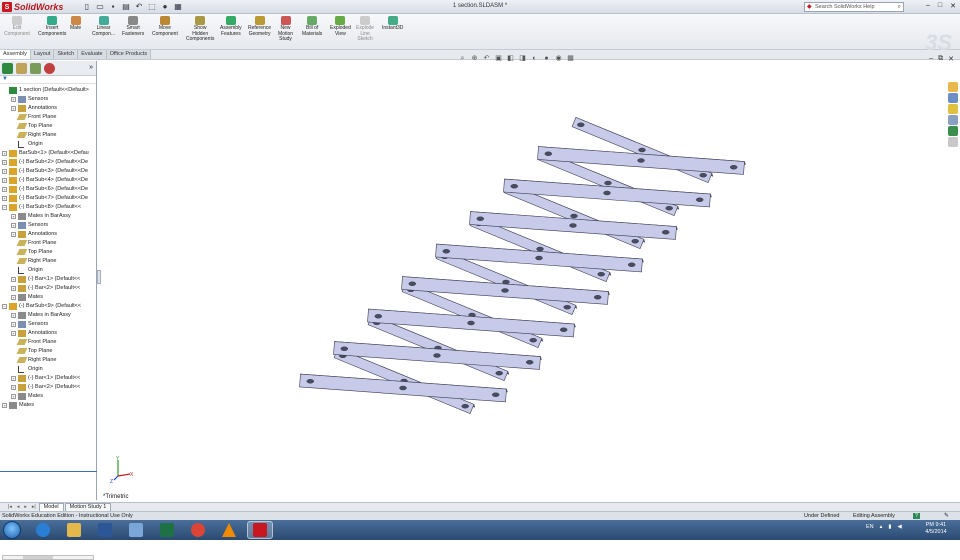 This screenshot has height=560, width=960. What do you see at coordinates (35, 68) in the screenshot?
I see `configuration-manager-icon` at bounding box center [35, 68].